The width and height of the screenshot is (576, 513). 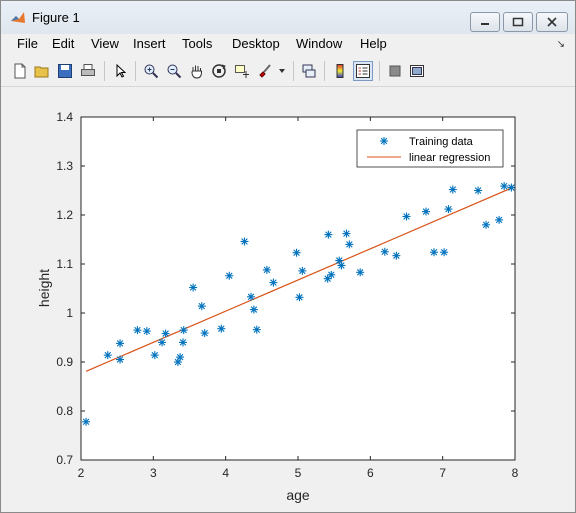 I want to click on legend-icon, so click(x=363, y=71).